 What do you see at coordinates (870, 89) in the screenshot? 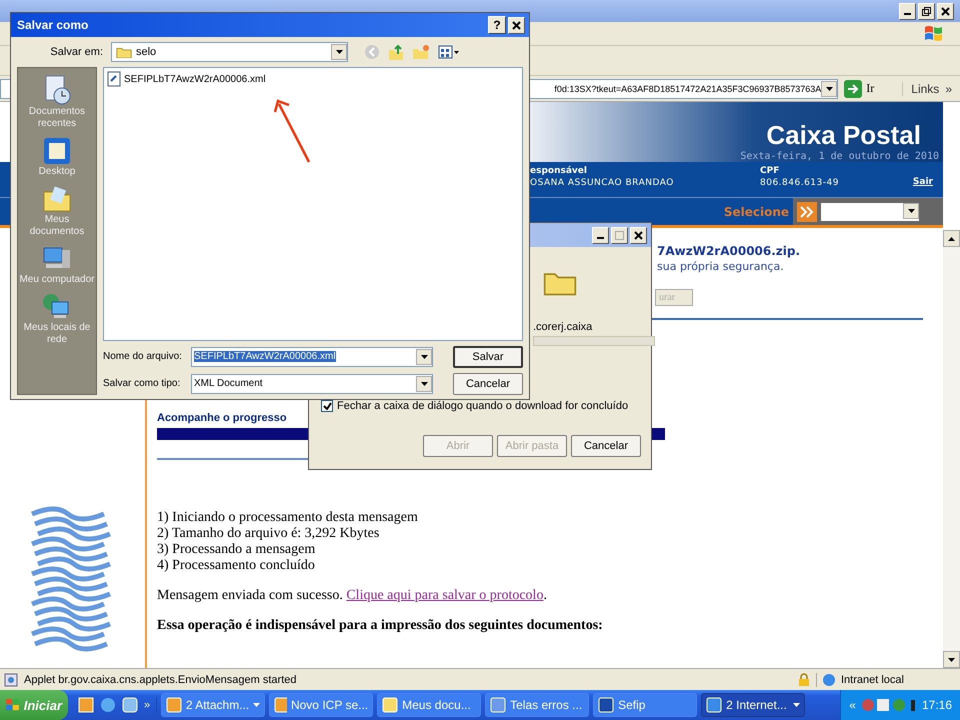
I see `go-button: Ir` at bounding box center [870, 89].